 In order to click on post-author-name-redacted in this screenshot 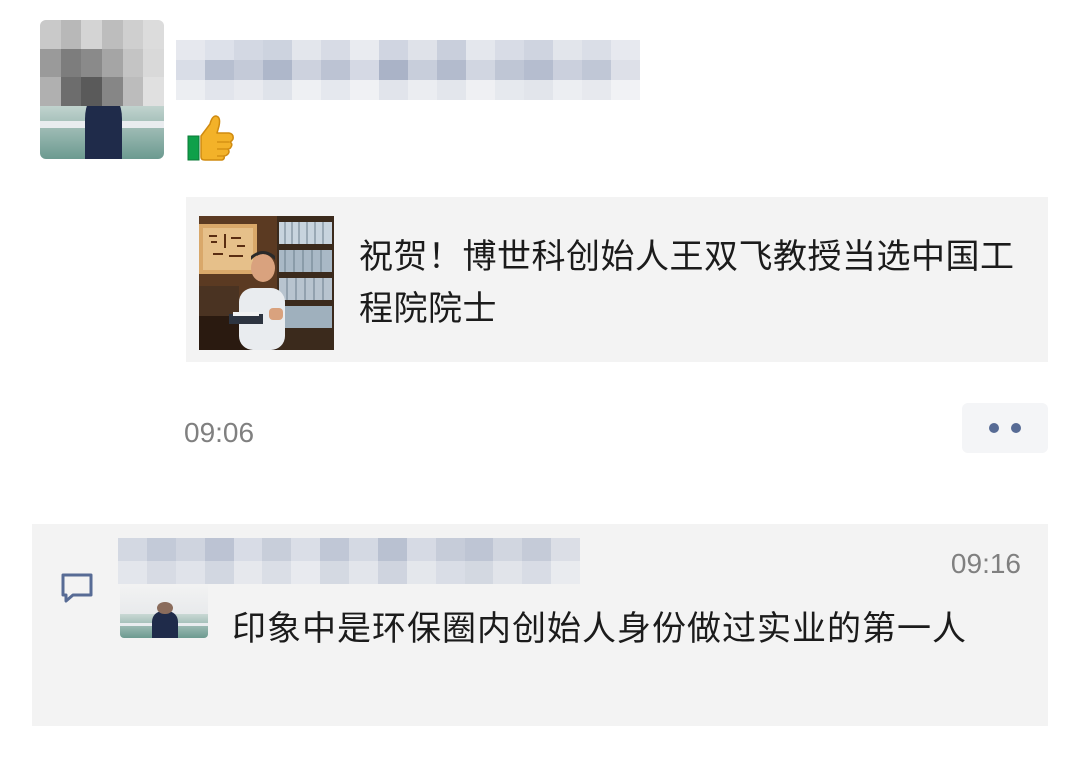, I will do `click(408, 70)`.